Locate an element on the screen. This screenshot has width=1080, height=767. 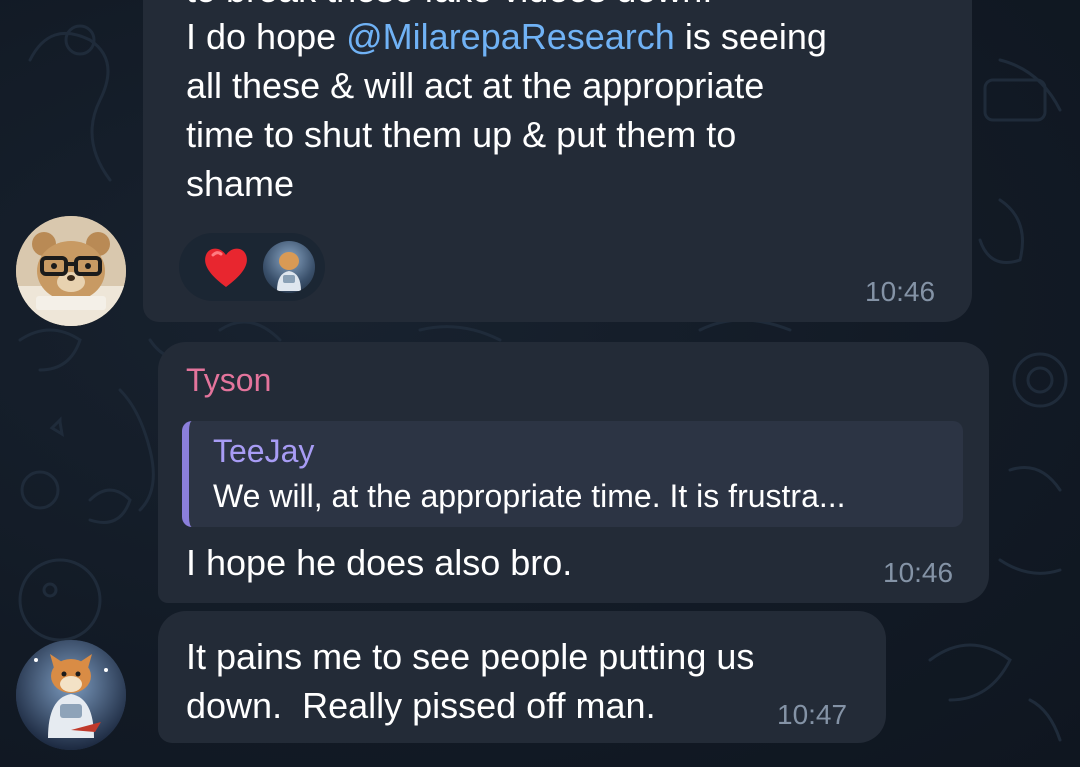
message-clipped-line: to break those fake videos down. is located at coordinates (566, 6).